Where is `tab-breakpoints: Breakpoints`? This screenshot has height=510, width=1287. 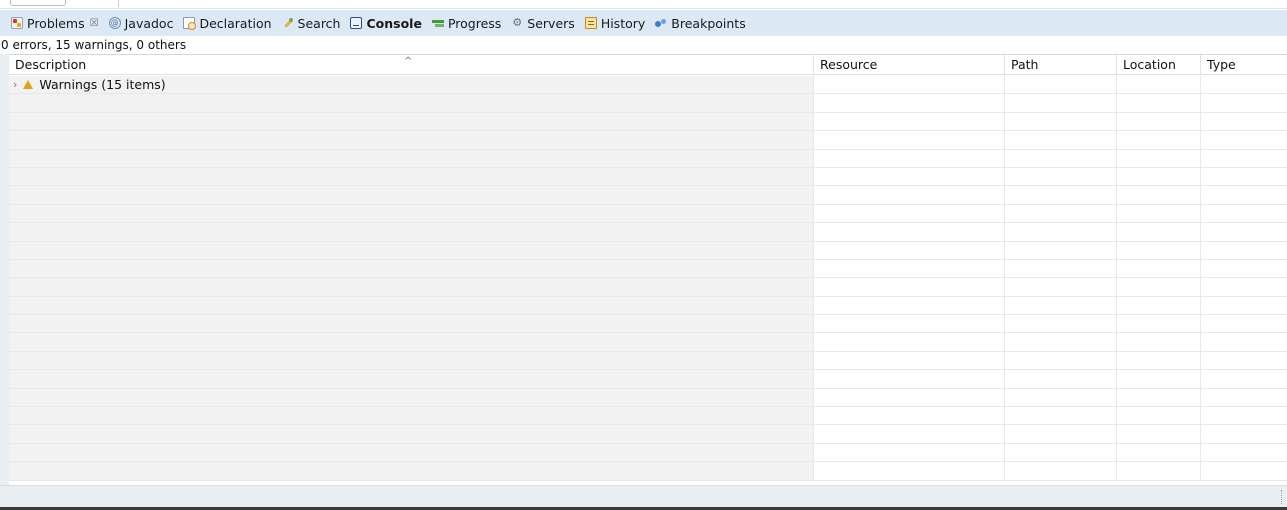 tab-breakpoints: Breakpoints is located at coordinates (700, 23).